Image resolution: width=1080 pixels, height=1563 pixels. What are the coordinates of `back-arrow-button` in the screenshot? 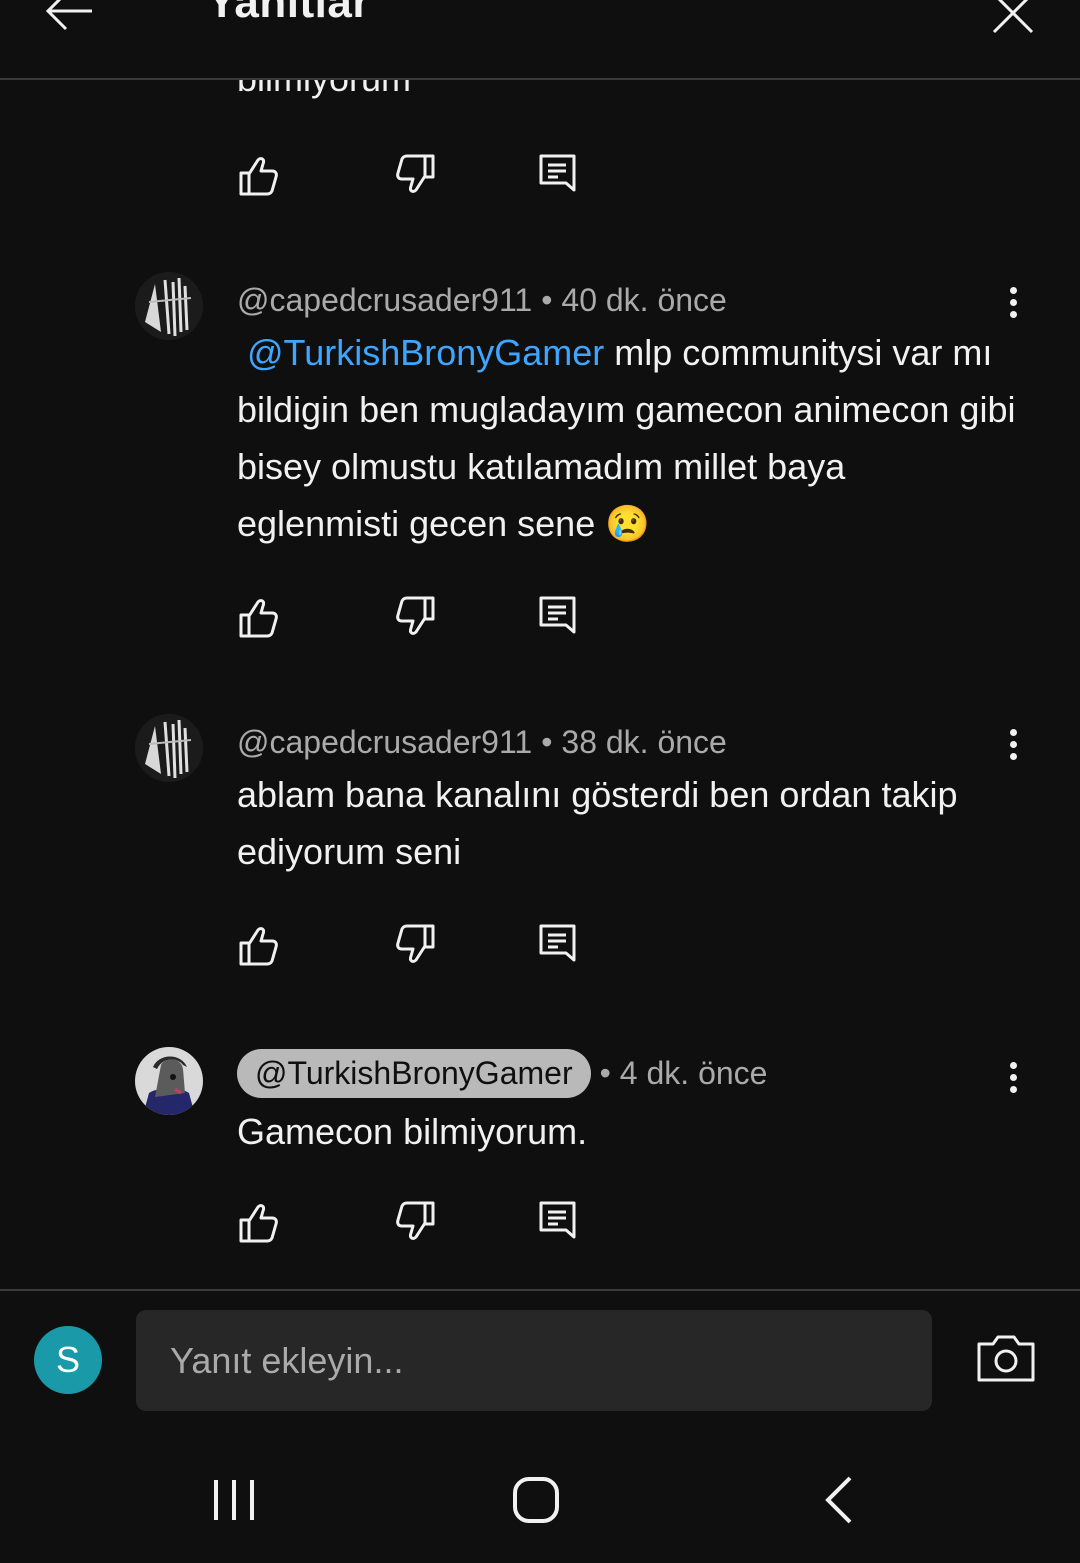 It's located at (70, 18).